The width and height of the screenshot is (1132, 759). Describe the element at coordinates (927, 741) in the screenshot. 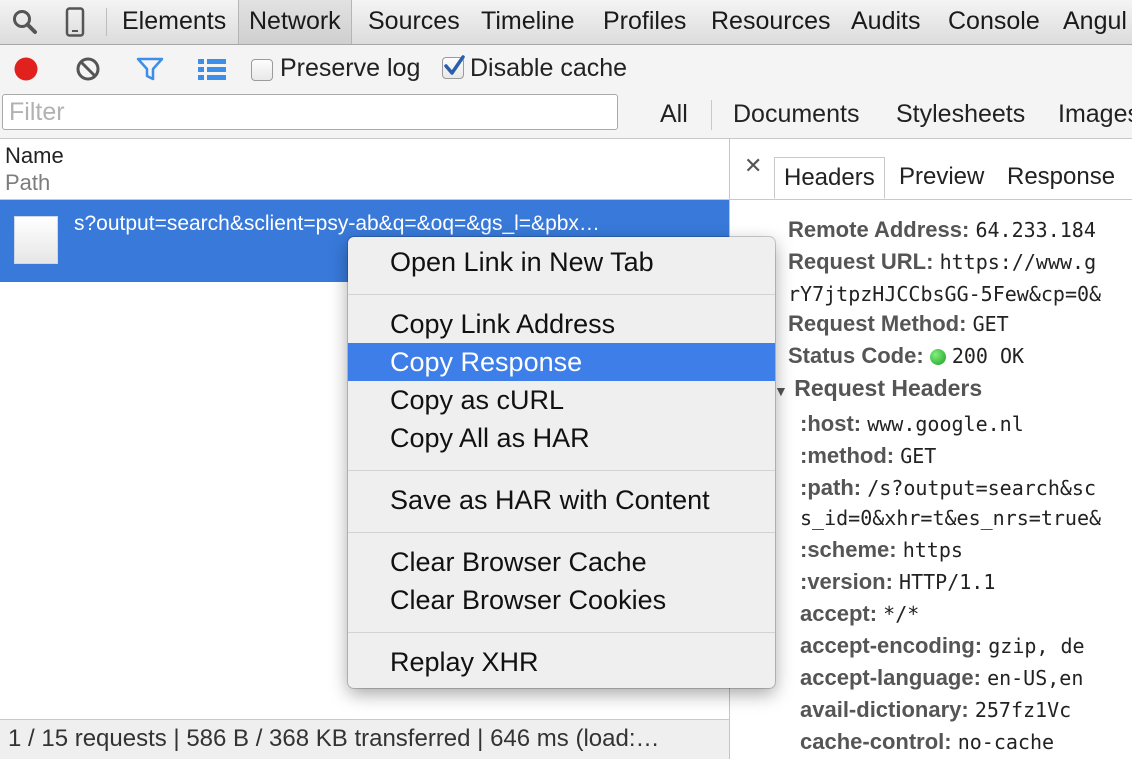

I see `header-cache-control: cache-control: no-cache` at that location.